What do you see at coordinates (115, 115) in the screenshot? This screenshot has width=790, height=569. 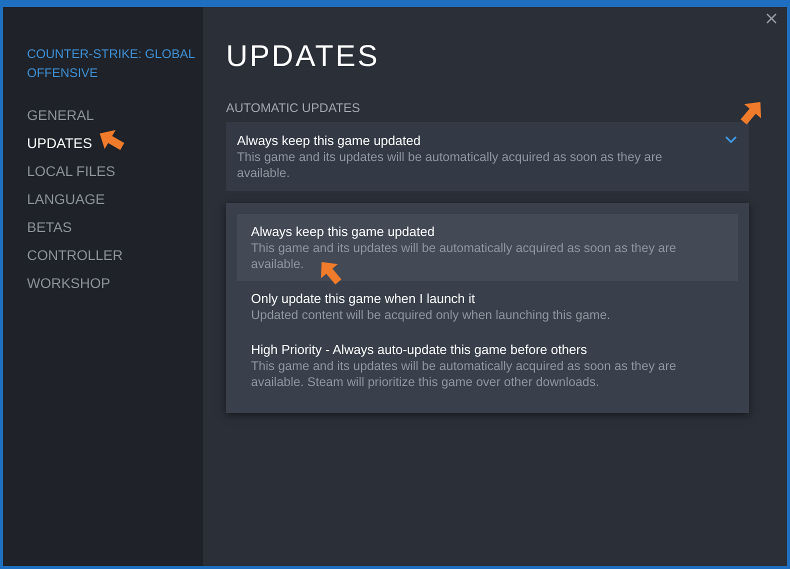 I see `sidebar-item: GENERAL` at bounding box center [115, 115].